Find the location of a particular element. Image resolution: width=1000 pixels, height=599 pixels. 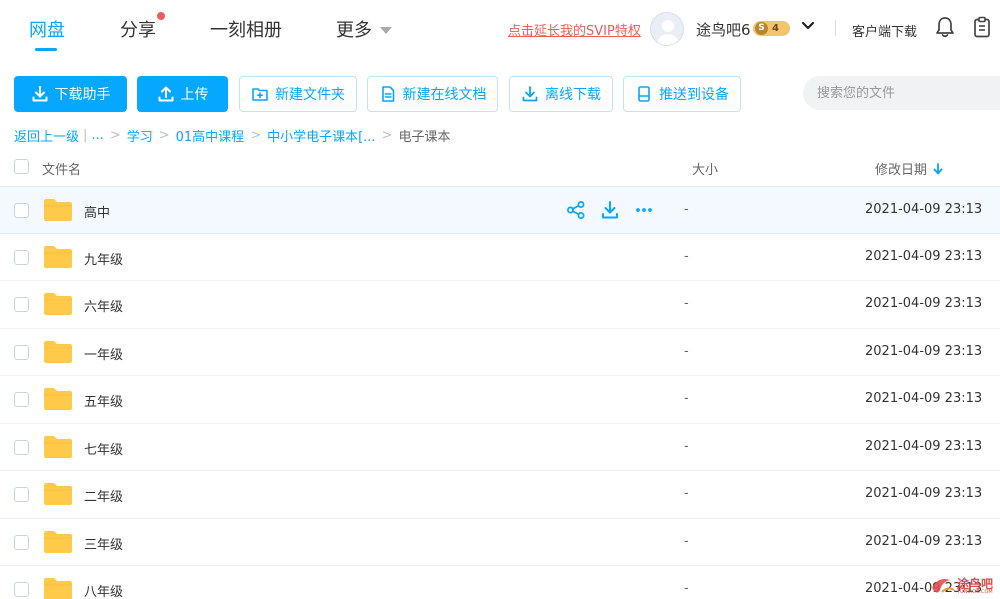

new-online-doc-label: 新建在线文档 is located at coordinates (444, 95).